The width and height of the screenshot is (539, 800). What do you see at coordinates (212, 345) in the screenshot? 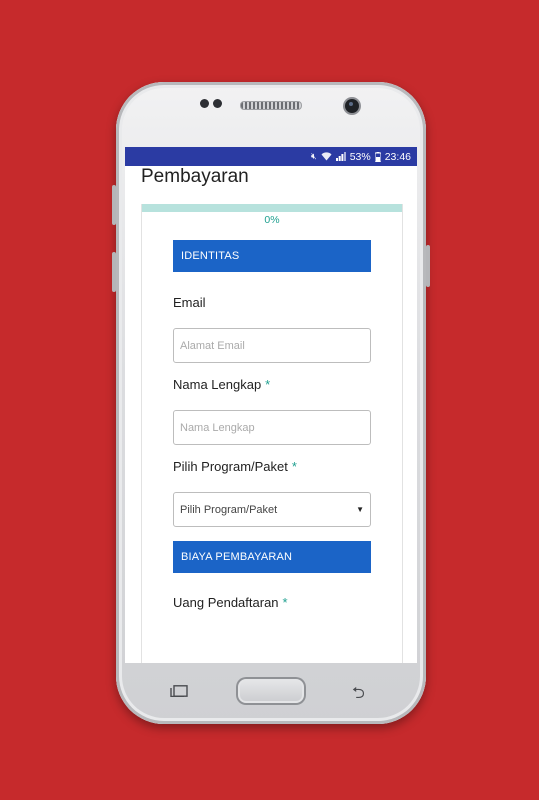
I see `email-placeholder: Alamat Email` at bounding box center [212, 345].